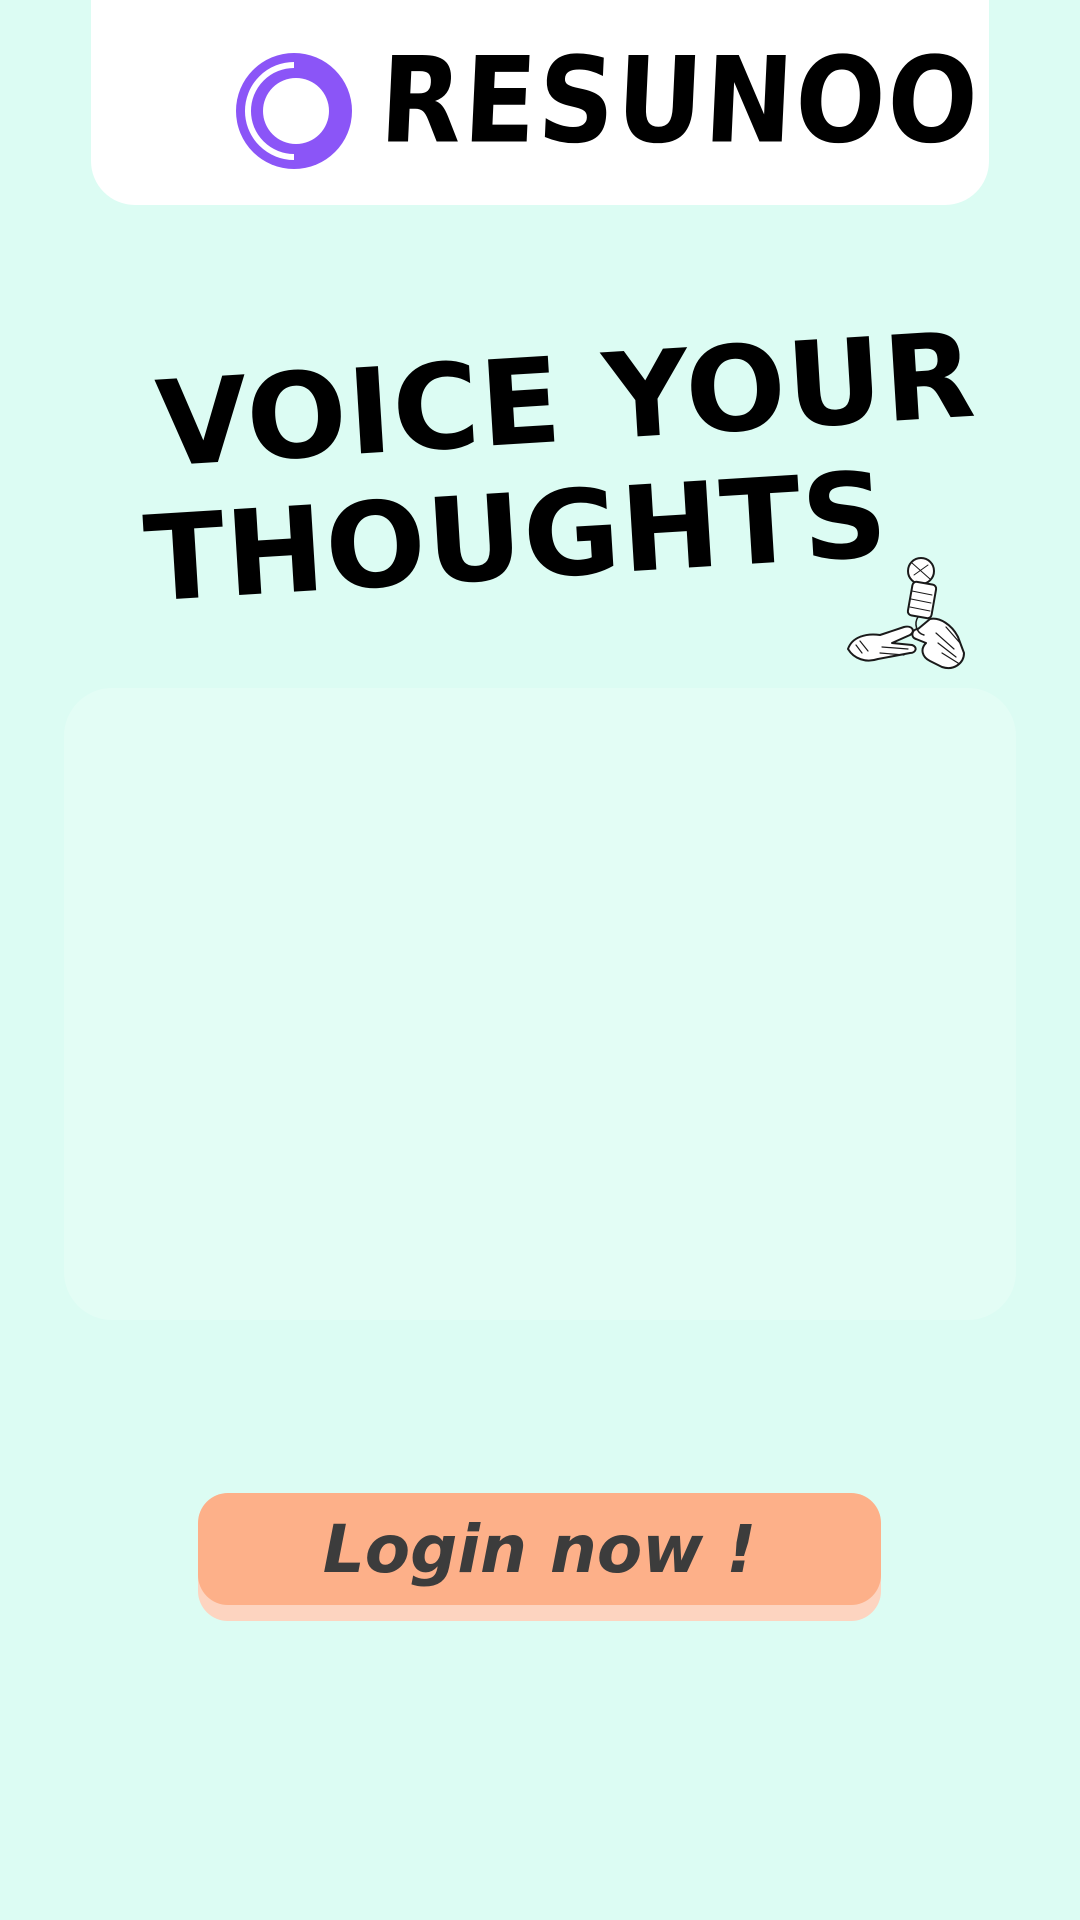  I want to click on header: RESUNOO, so click(540, 102).